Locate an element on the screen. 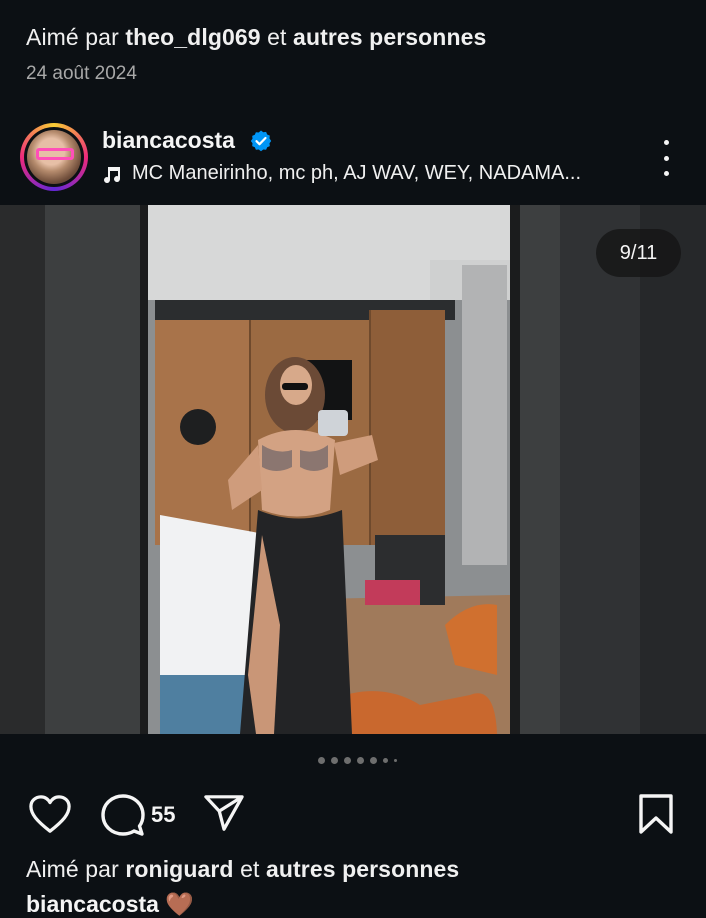 This screenshot has height=918, width=706. more-options-button is located at coordinates (666, 158).